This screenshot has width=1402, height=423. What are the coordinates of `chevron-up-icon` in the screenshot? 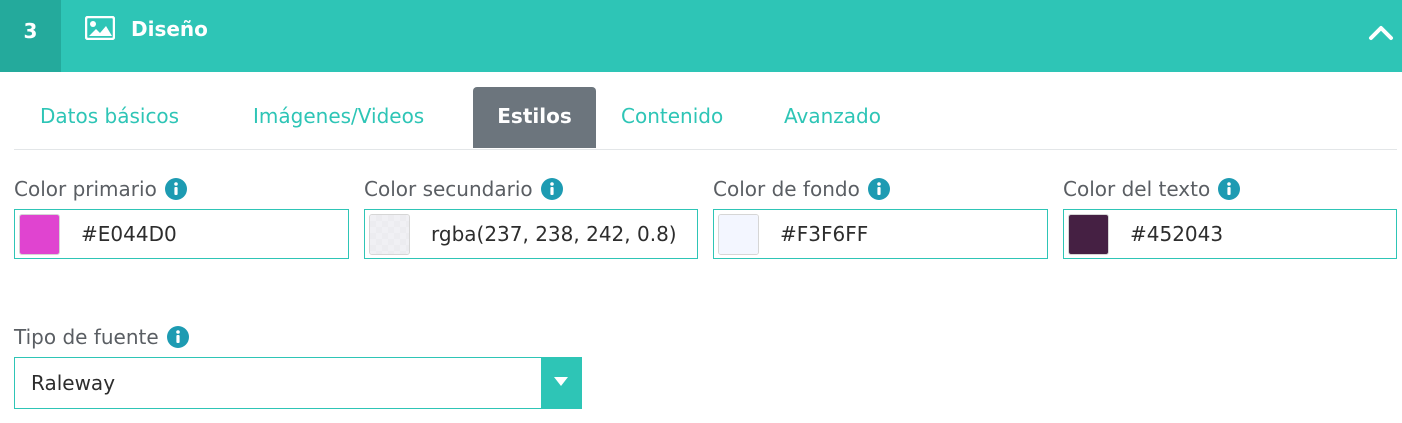 It's located at (1381, 32).